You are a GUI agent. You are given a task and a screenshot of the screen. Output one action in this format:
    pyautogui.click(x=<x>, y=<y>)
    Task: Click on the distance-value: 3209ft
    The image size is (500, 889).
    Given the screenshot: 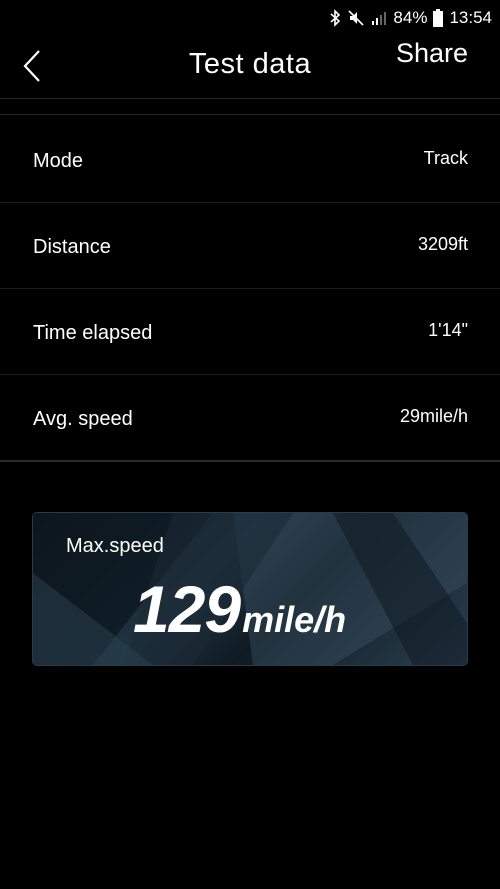 What is the action you would take?
    pyautogui.click(x=442, y=244)
    